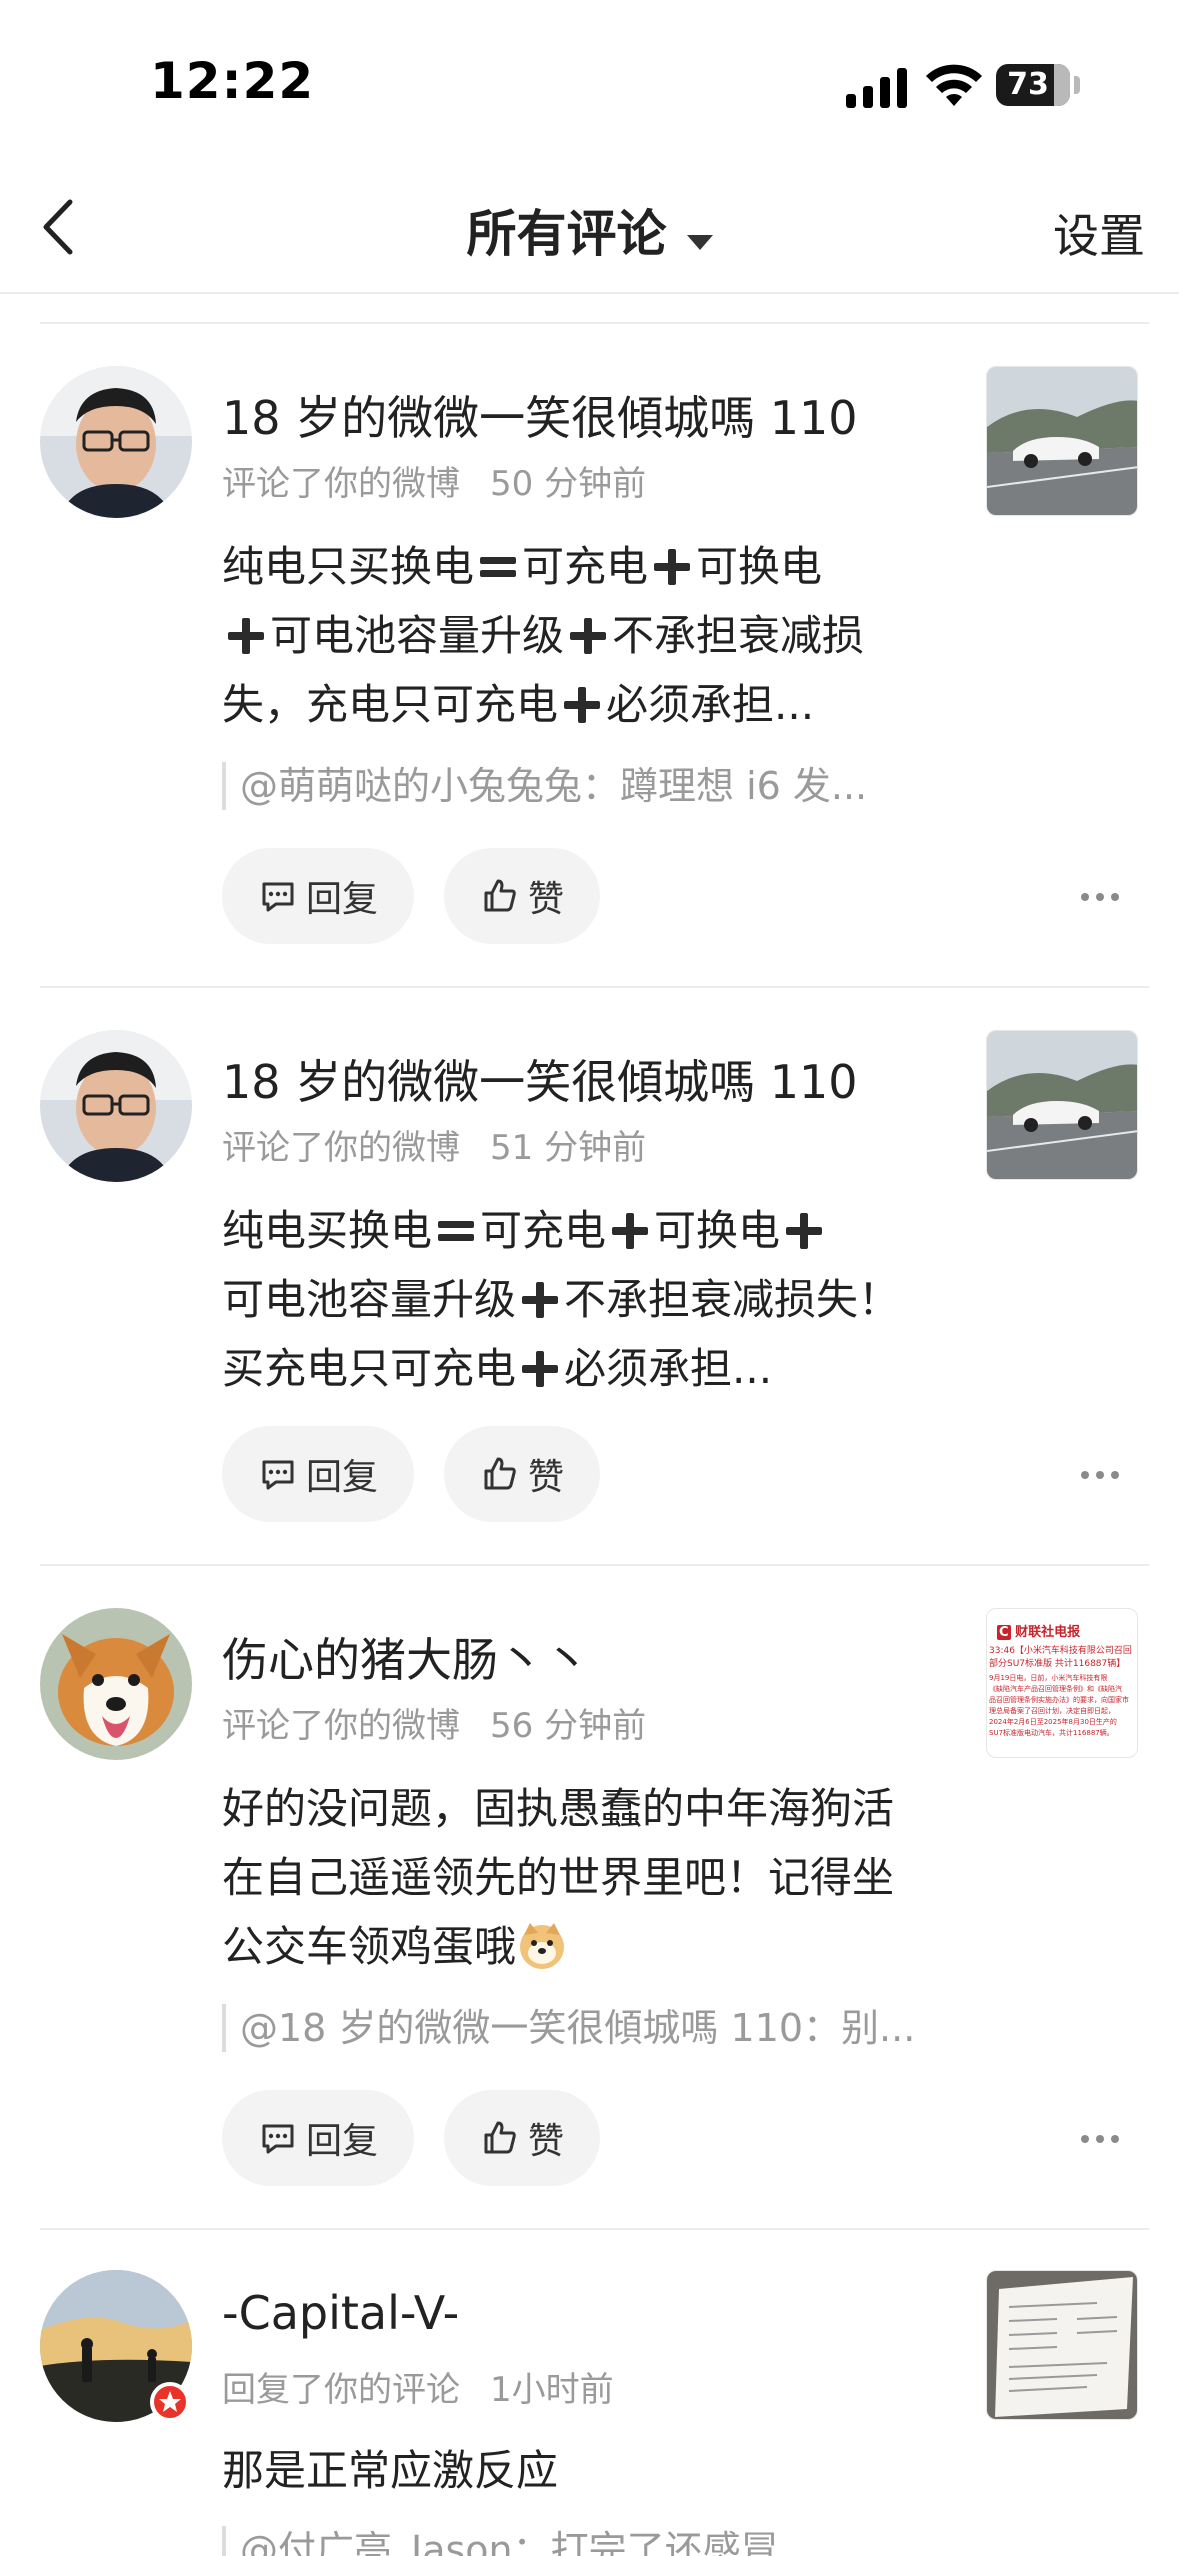  What do you see at coordinates (954, 85) in the screenshot?
I see `wifi-icon` at bounding box center [954, 85].